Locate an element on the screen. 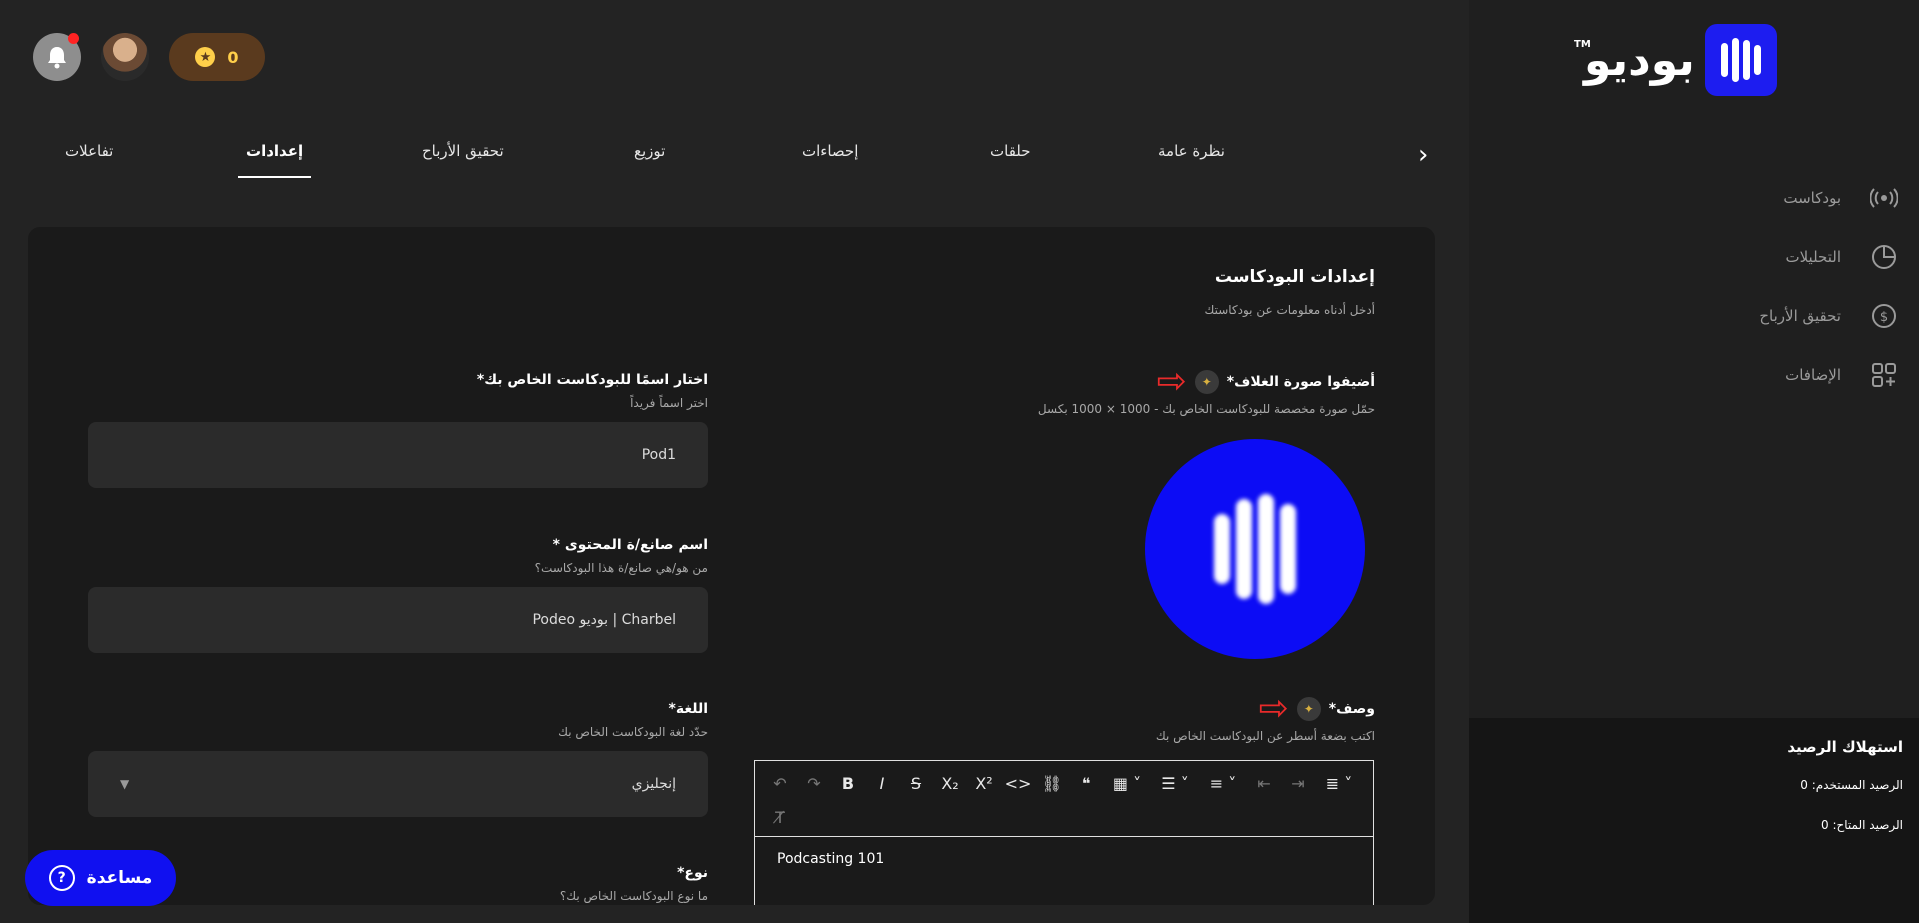 The height and width of the screenshot is (923, 1919). brand-name: TM بوديو is located at coordinates (1634, 60).